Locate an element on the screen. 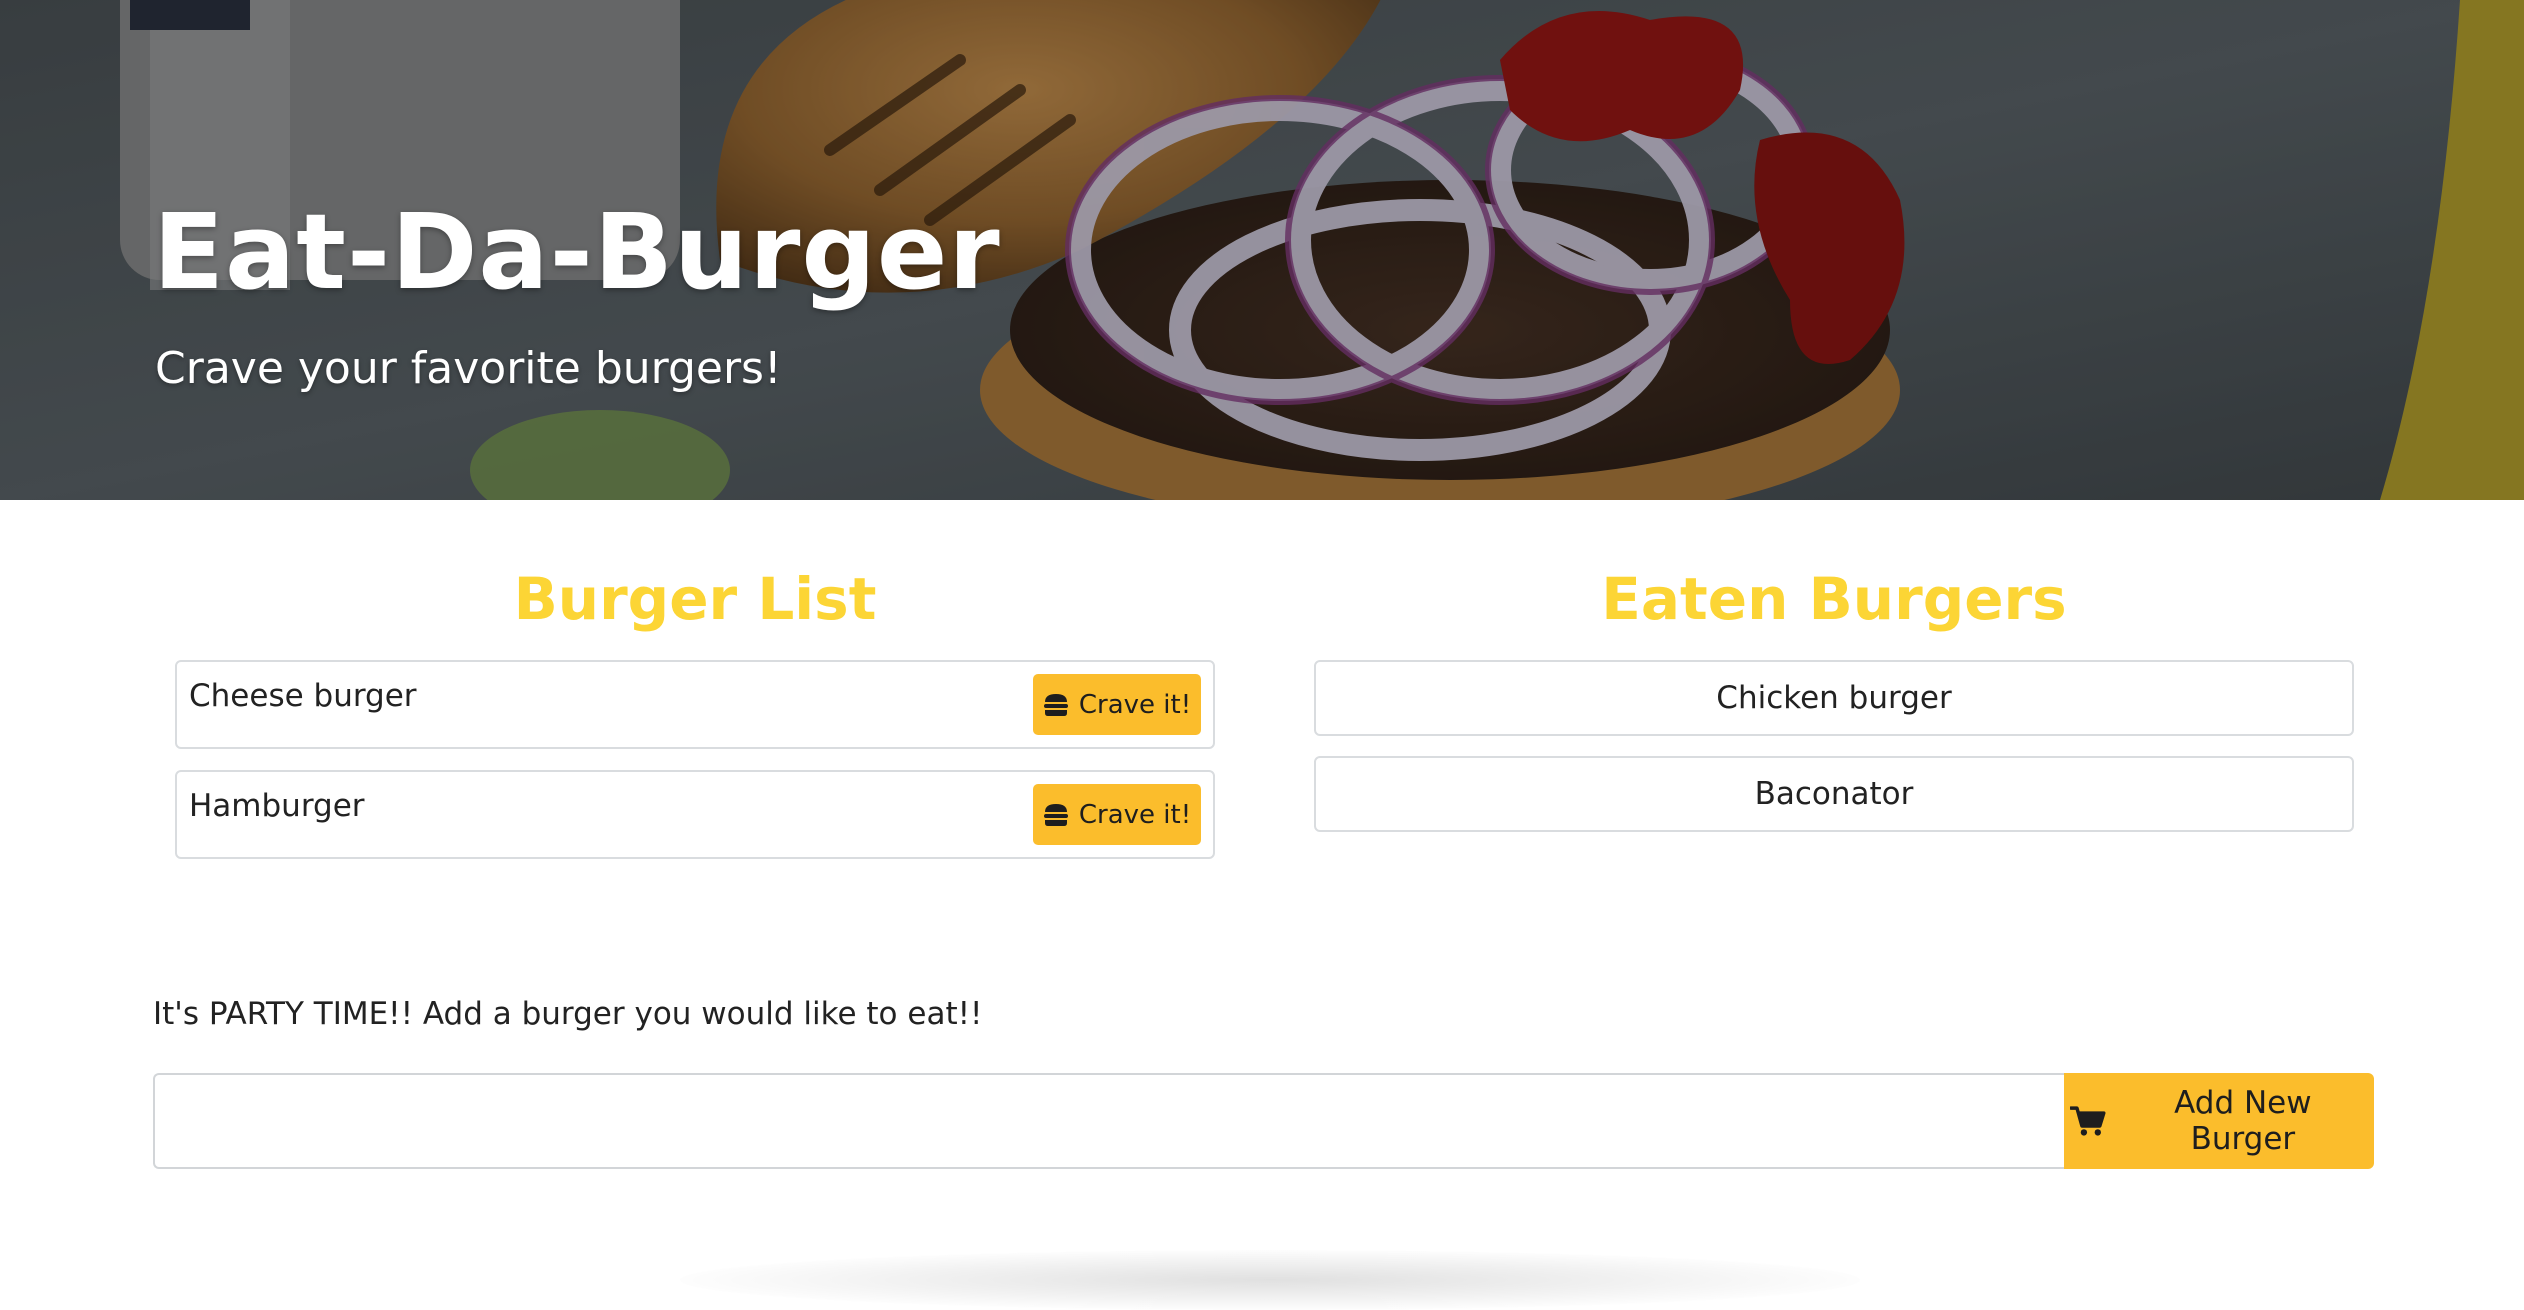 Image resolution: width=2524 pixels, height=1310 pixels. footer-shadow is located at coordinates (1270, 1280).